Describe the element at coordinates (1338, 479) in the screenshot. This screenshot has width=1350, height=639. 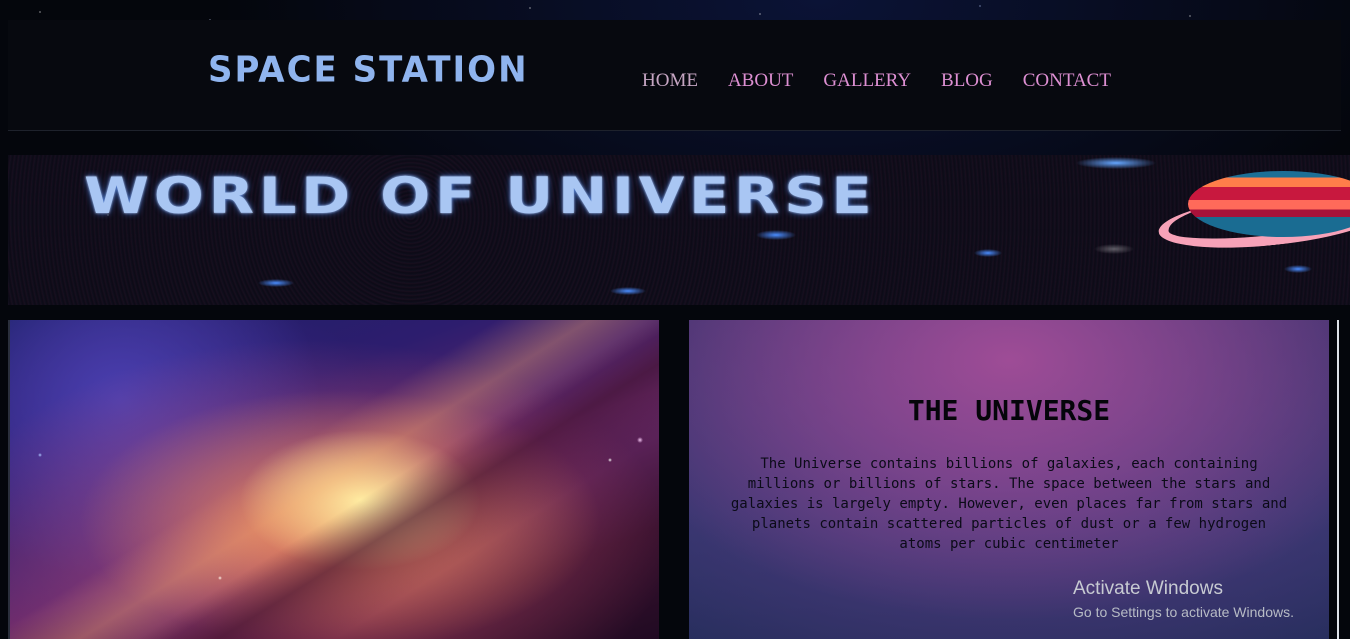
I see `content-border` at that location.